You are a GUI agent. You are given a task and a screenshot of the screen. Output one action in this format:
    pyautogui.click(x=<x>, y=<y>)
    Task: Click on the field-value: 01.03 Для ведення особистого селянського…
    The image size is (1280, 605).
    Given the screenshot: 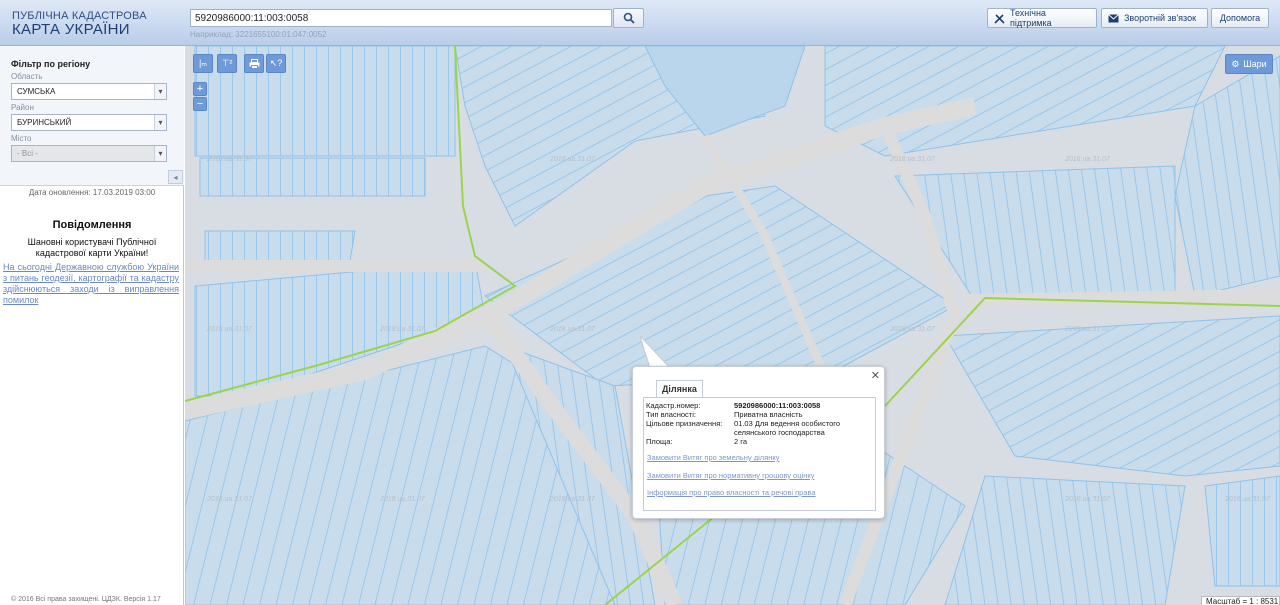 What is the action you would take?
    pyautogui.click(x=787, y=428)
    